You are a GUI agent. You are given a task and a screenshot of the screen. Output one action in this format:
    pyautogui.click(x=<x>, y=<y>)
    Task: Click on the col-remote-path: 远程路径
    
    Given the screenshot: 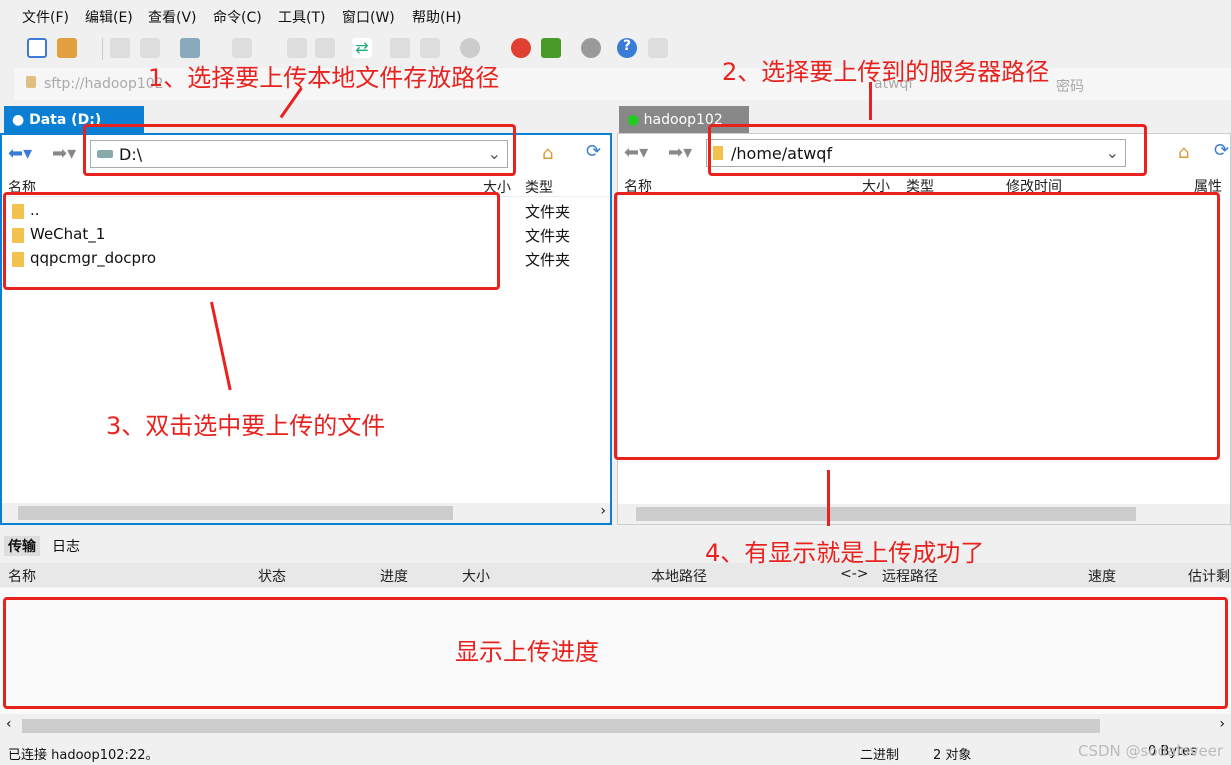 What is the action you would take?
    pyautogui.click(x=910, y=576)
    